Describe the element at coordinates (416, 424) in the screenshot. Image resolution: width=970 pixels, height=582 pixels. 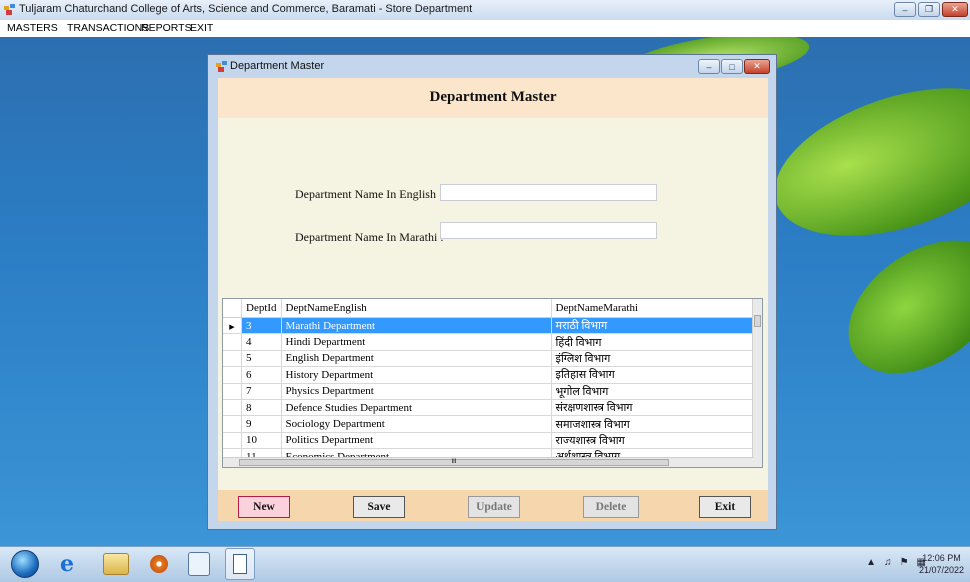
I see `table-cell: Sociology Department` at that location.